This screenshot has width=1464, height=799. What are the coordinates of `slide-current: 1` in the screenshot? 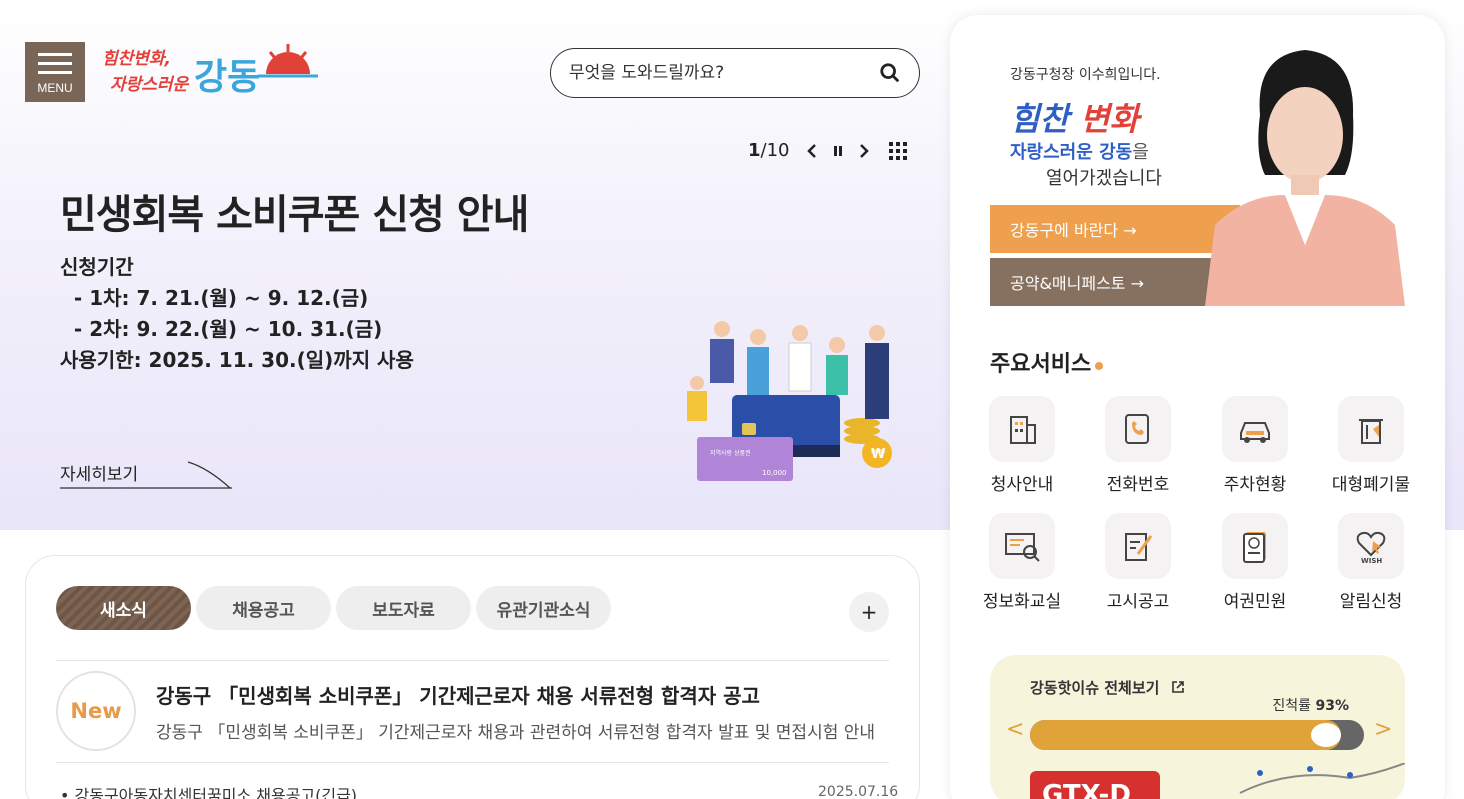 It's located at (754, 150).